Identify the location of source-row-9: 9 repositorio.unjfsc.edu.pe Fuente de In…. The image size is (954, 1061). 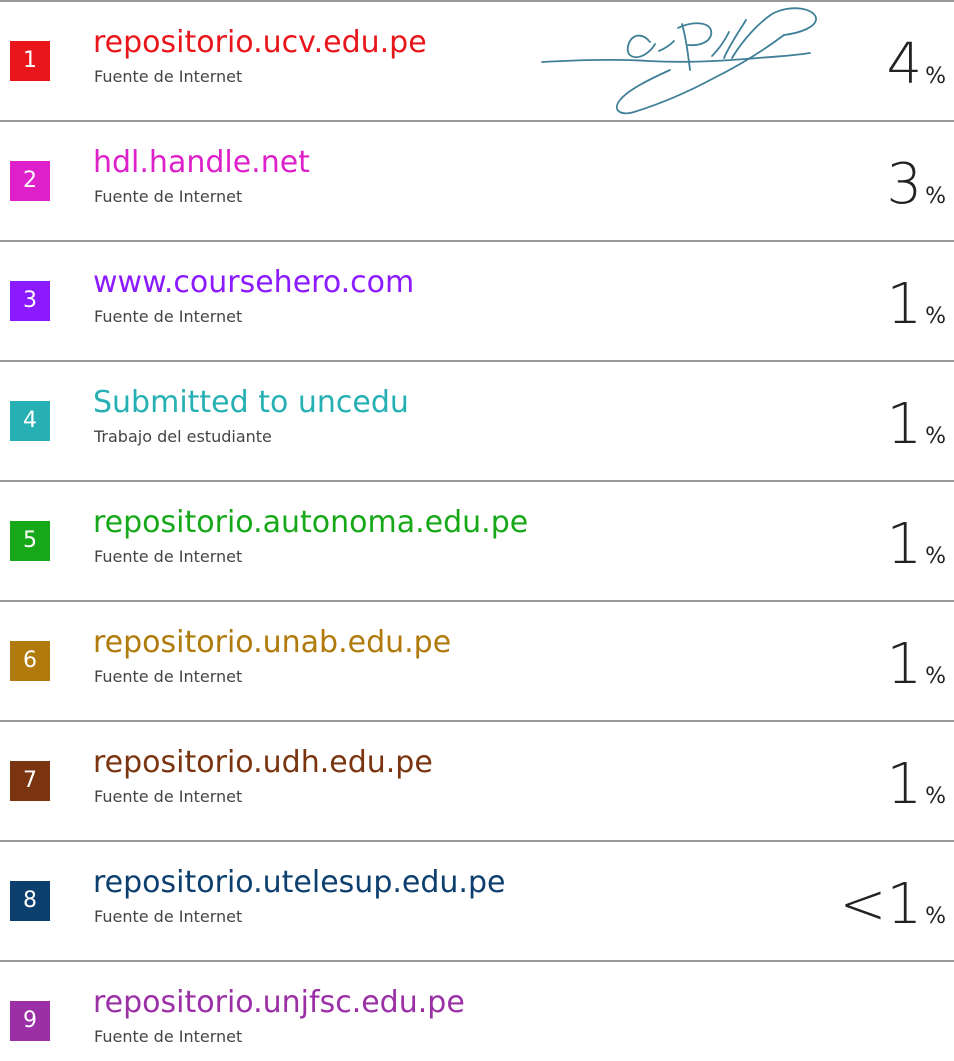
(477, 1011).